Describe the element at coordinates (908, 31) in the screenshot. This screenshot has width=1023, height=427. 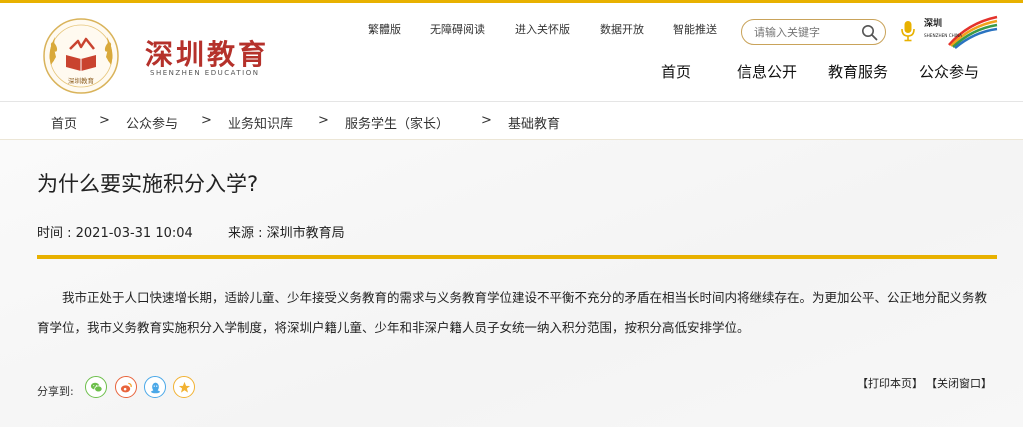
I see `microphone-icon` at that location.